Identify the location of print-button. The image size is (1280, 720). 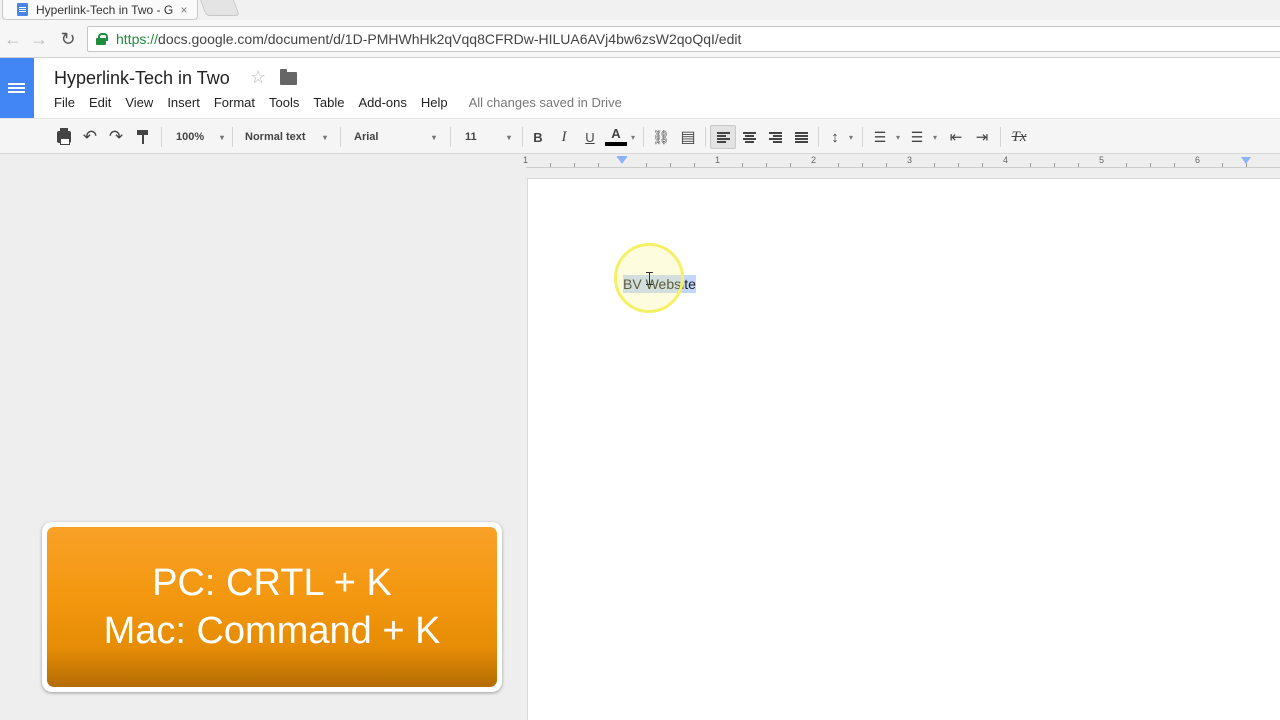
(64, 137).